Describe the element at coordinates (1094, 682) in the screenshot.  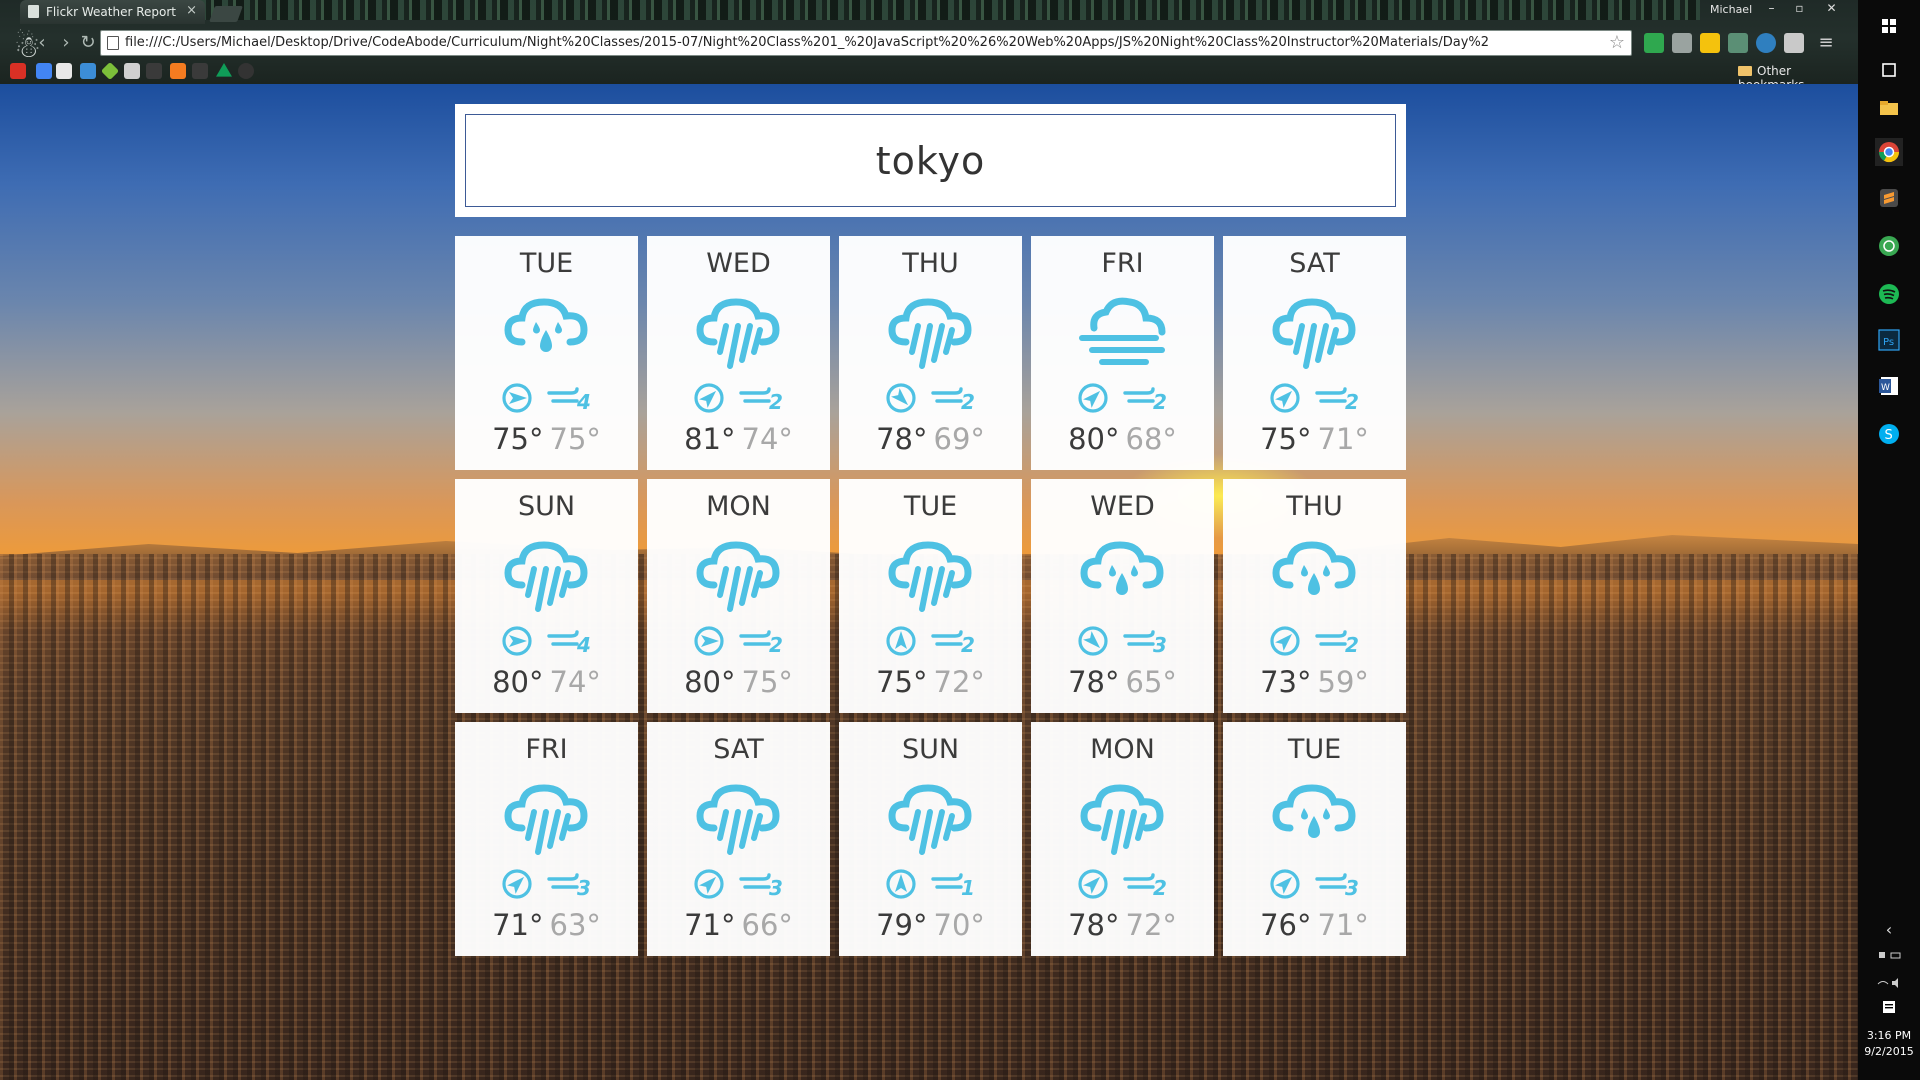
I see `high-temp: 78°` at that location.